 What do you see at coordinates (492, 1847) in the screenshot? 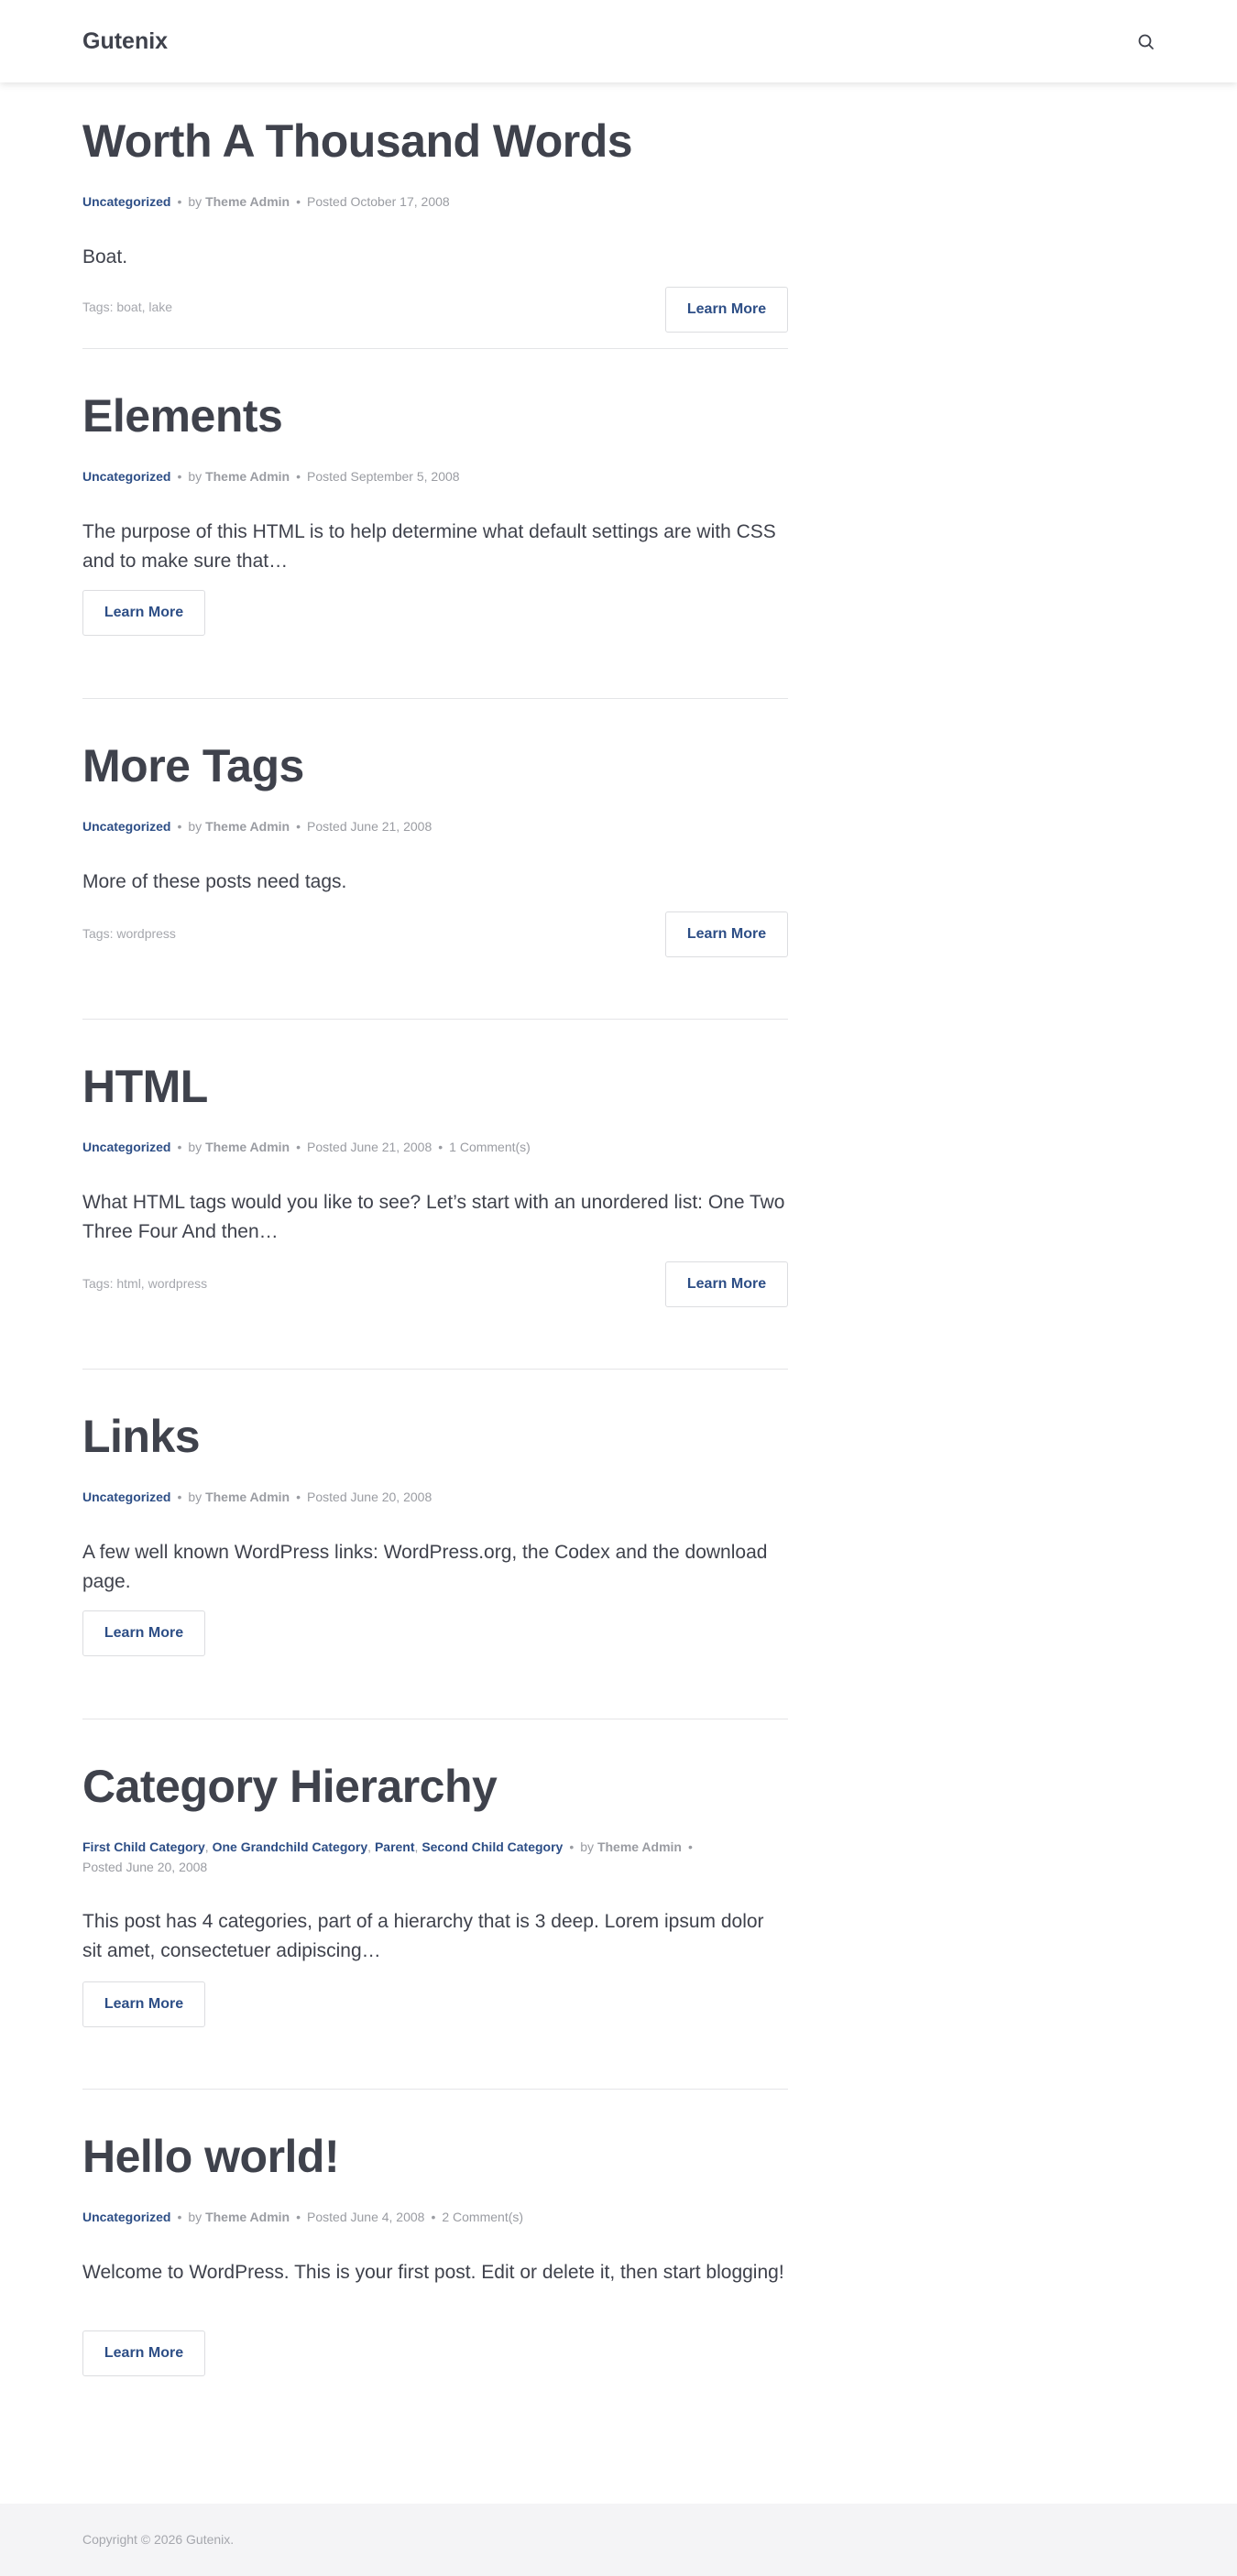
I see `category-link: Second Child Category` at bounding box center [492, 1847].